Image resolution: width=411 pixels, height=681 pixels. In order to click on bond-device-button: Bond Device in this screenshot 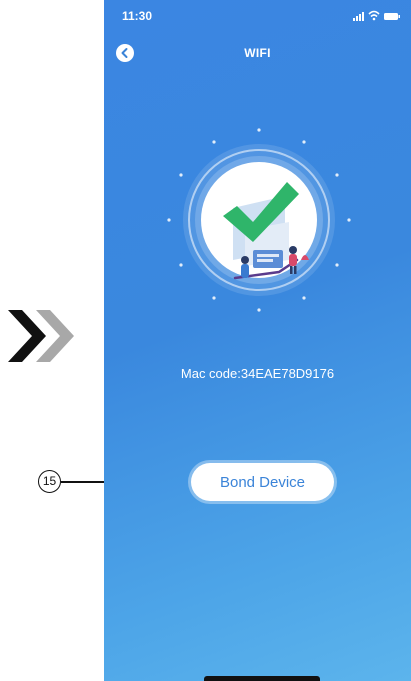, I will do `click(262, 482)`.